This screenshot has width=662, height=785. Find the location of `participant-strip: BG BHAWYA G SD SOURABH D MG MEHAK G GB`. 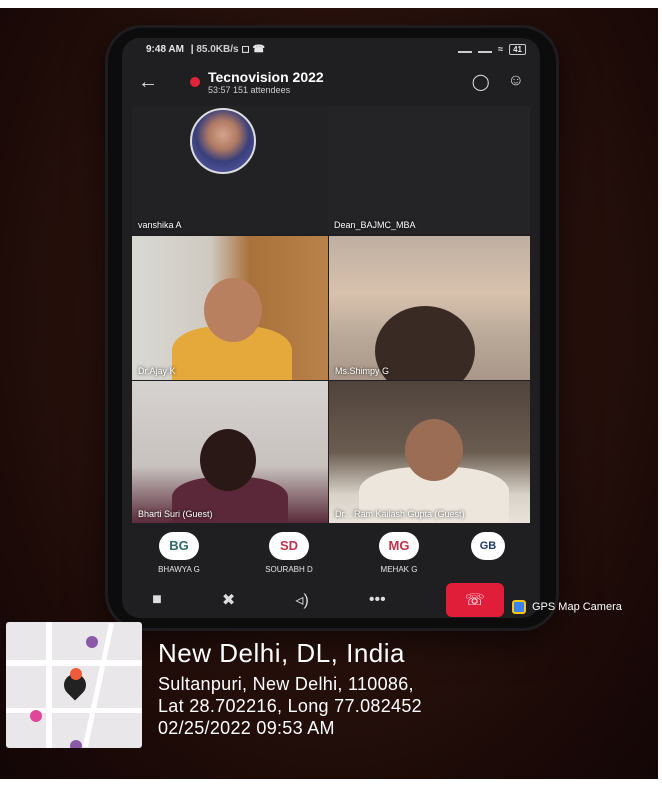

participant-strip: BG BHAWYA G SD SOURABH D MG MEHAK G GB is located at coordinates (331, 554).